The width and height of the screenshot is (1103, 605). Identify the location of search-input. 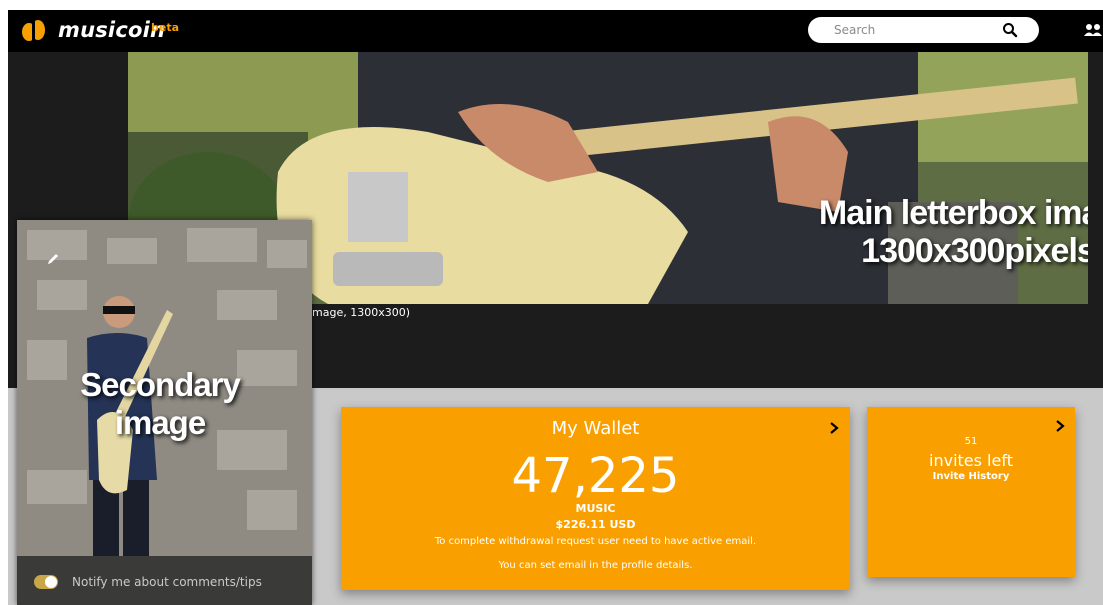
(914, 30).